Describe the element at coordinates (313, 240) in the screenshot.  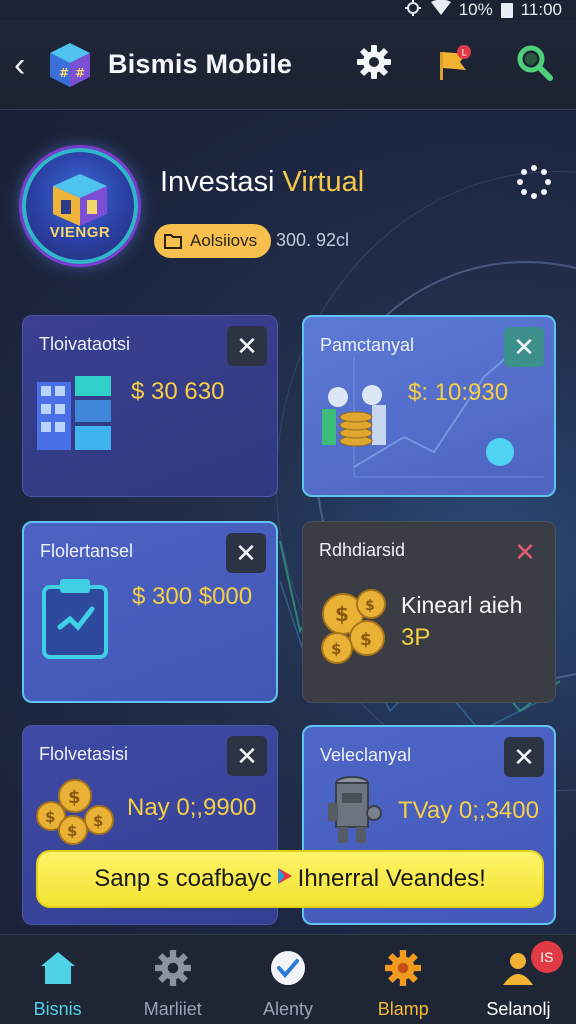
I see `profile-value: 300. 92cl` at that location.